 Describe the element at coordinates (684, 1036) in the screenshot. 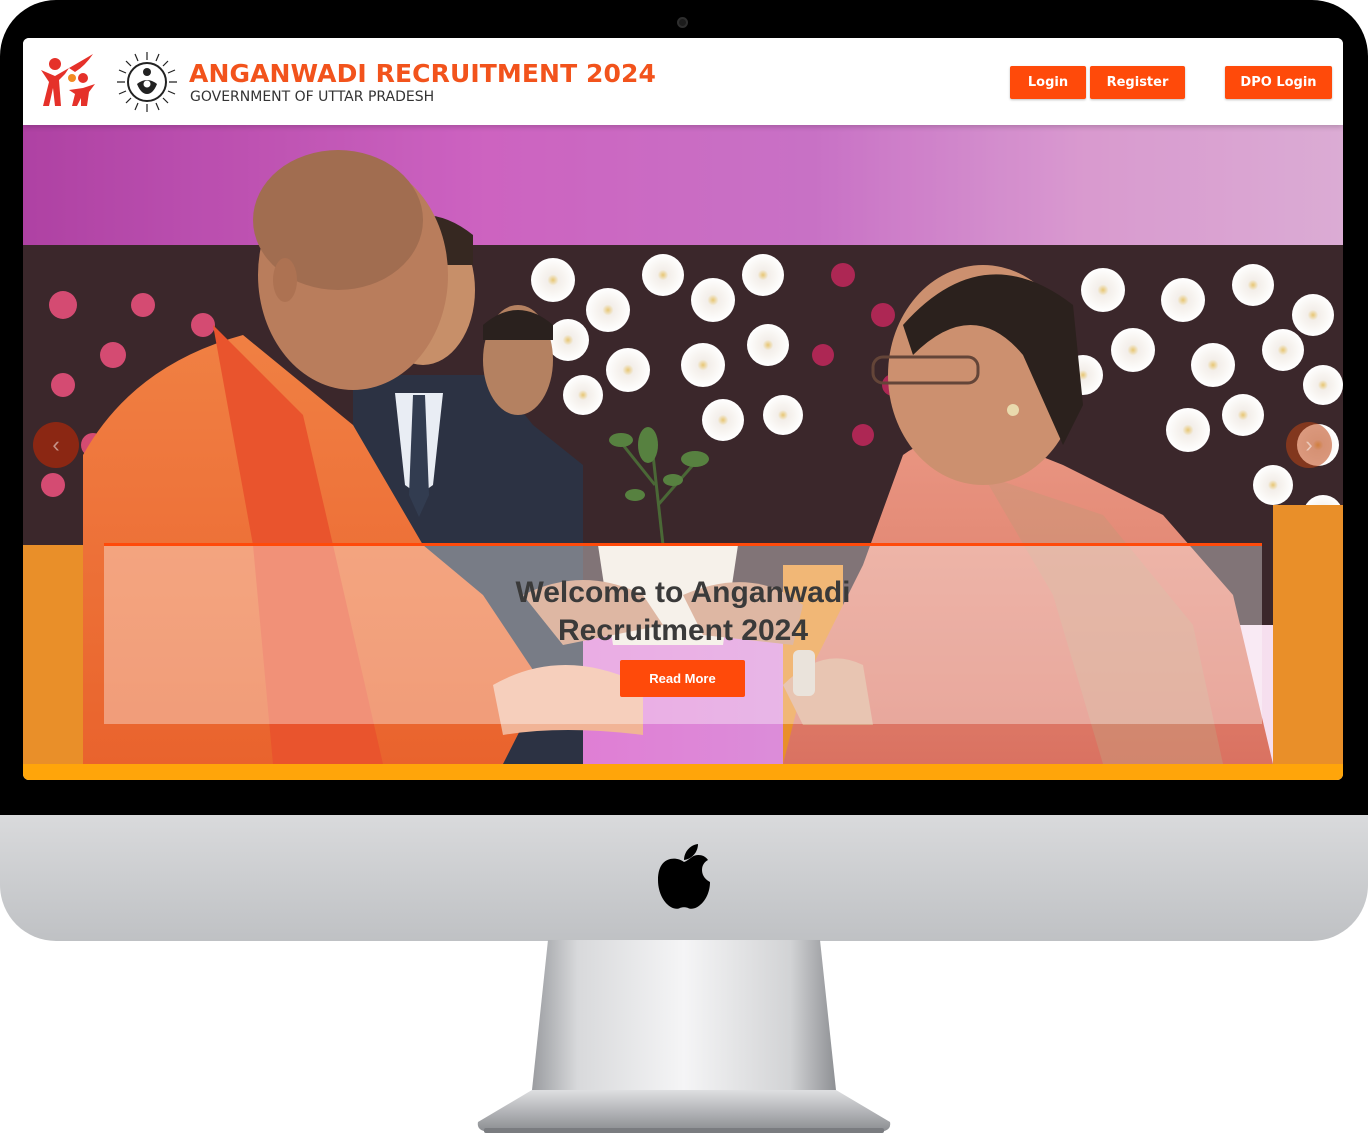

I see `monitor-stand` at that location.